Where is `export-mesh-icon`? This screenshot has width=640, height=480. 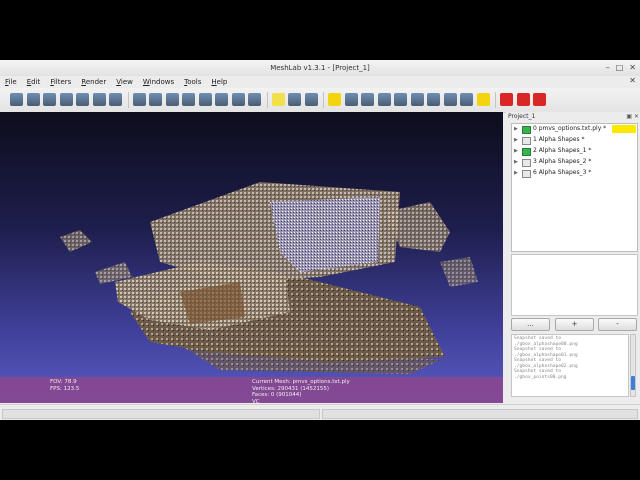
export-mesh-icon is located at coordinates (82, 99).